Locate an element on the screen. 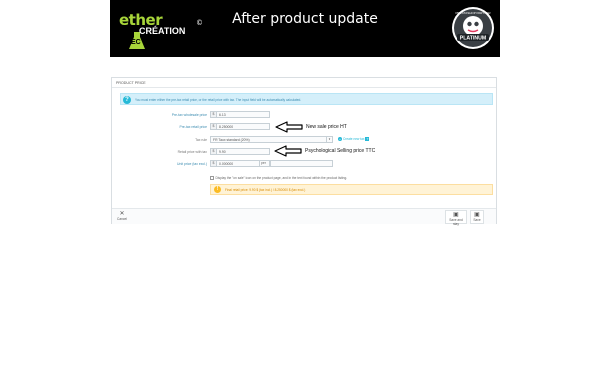  close-icon: ✕ is located at coordinates (122, 213).